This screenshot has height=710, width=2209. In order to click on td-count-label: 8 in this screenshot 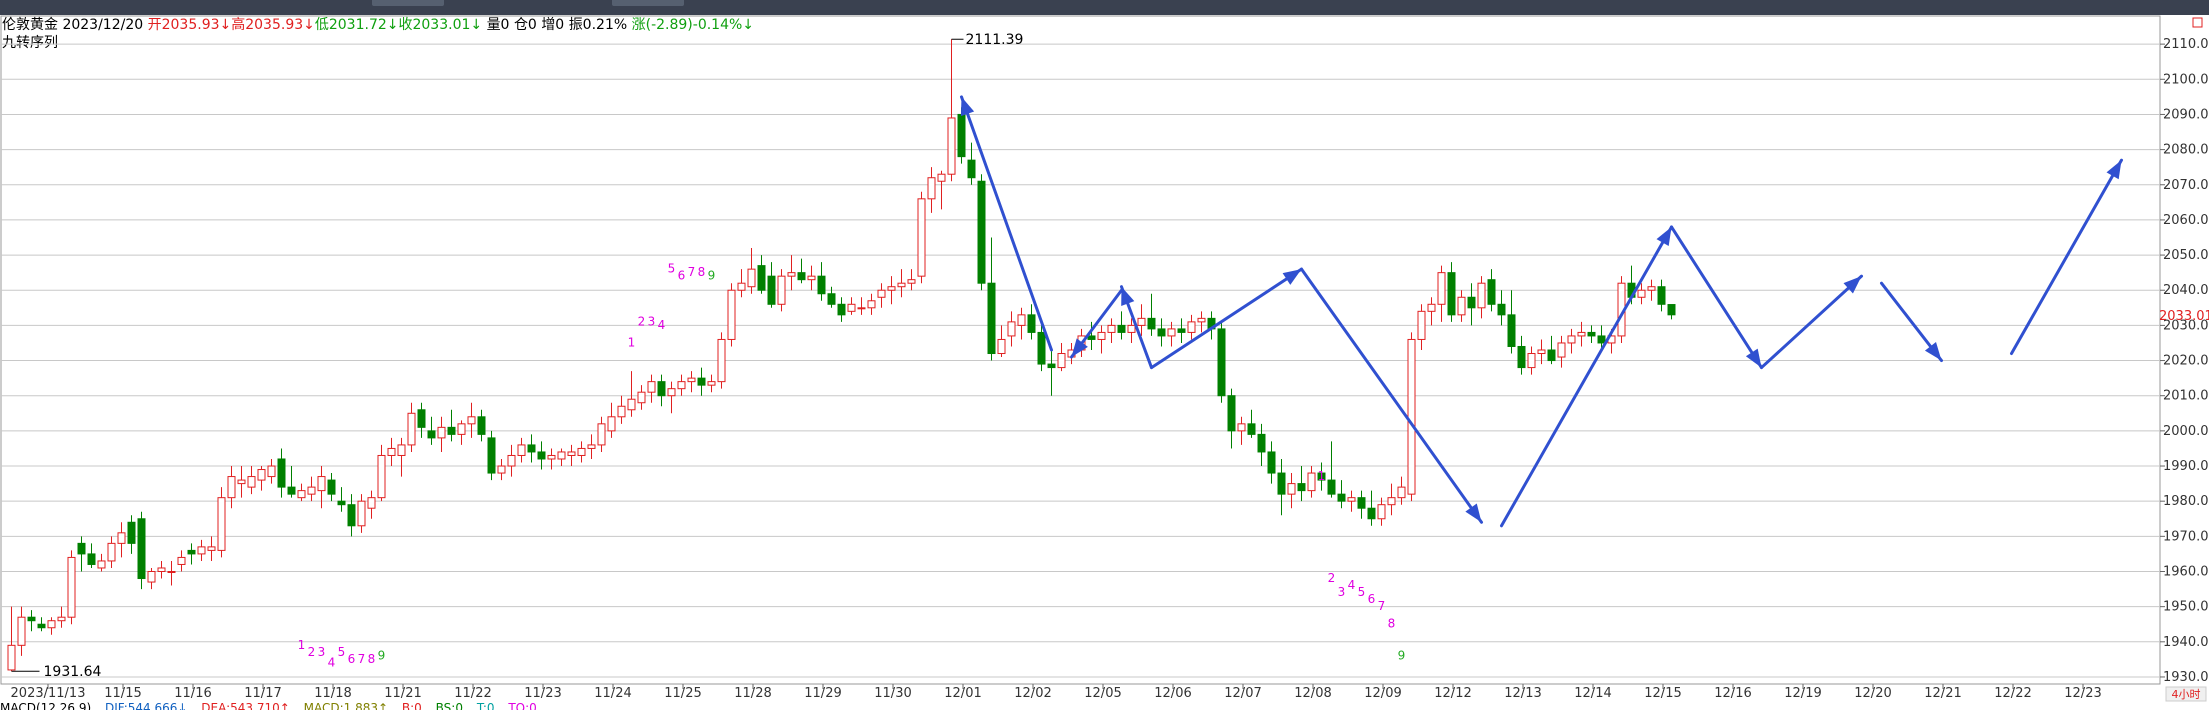, I will do `click(1392, 624)`.